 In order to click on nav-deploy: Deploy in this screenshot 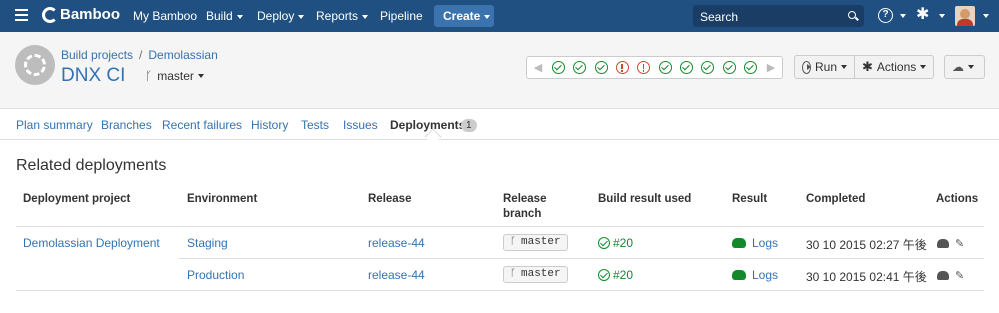, I will do `click(281, 16)`.